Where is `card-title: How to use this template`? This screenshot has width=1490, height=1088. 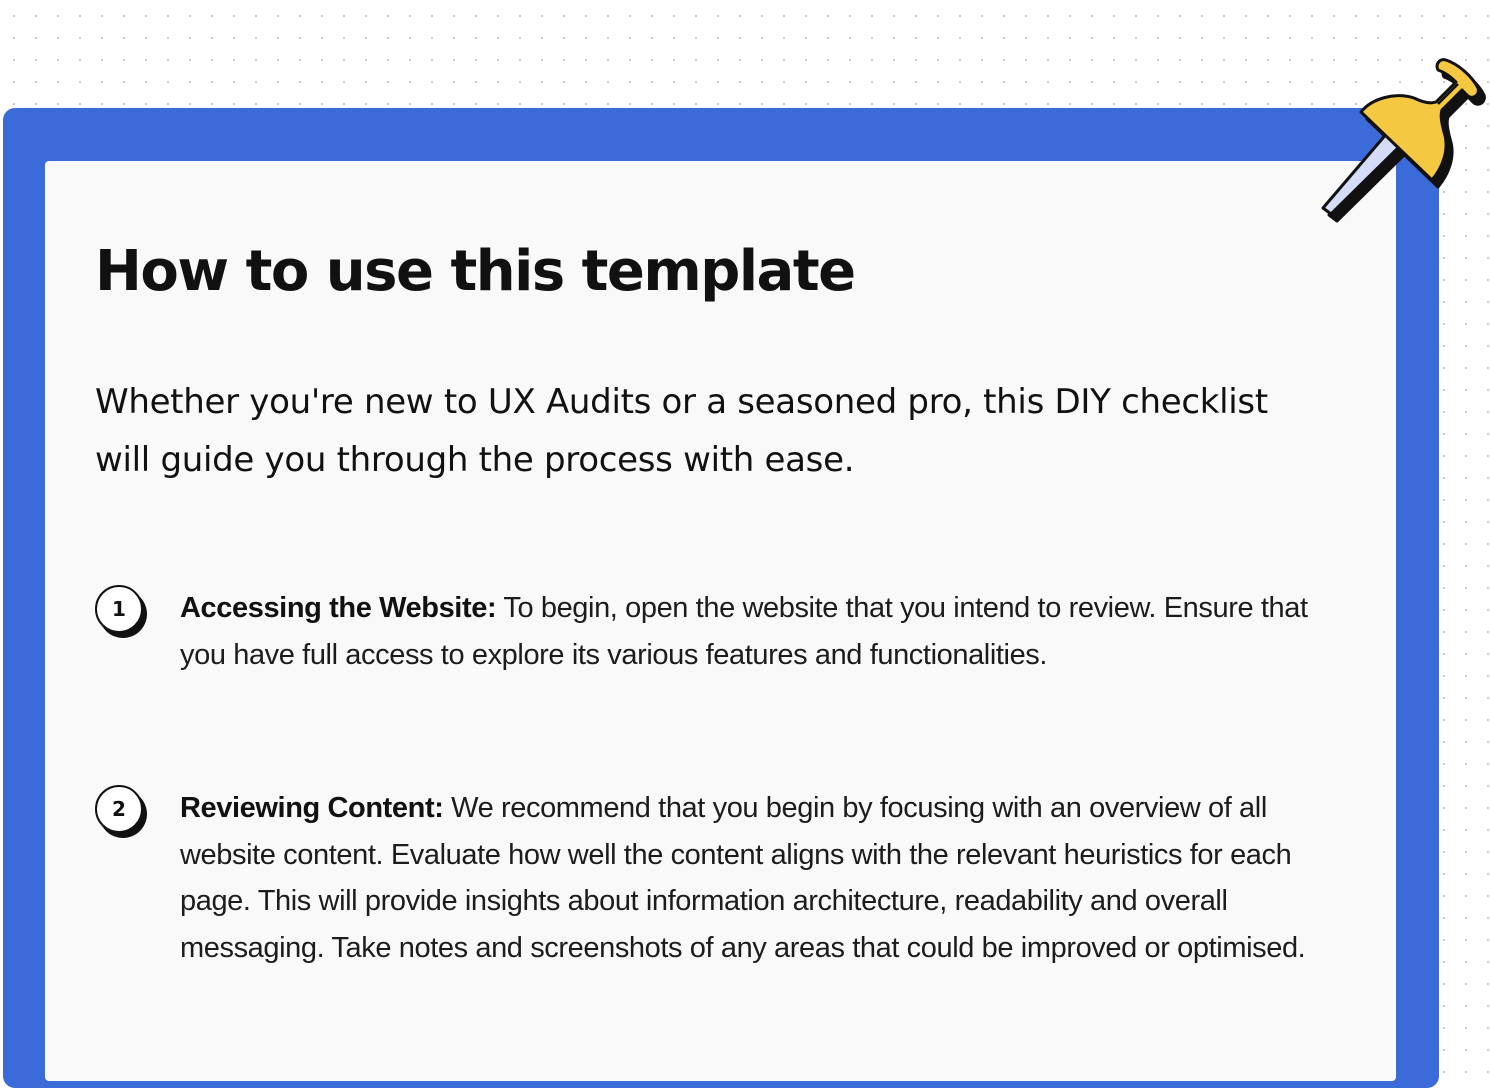 card-title: How to use this template is located at coordinates (475, 271).